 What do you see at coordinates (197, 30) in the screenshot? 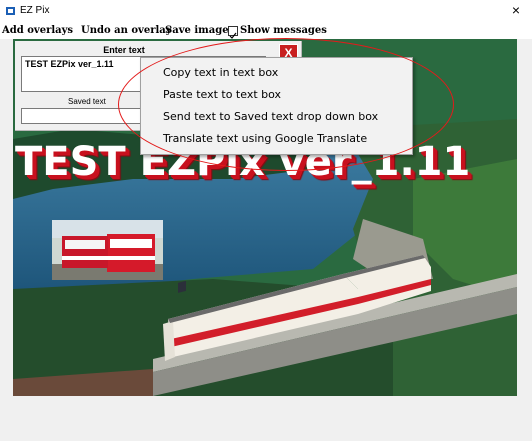
I see `menu-save-image: Save image` at bounding box center [197, 30].